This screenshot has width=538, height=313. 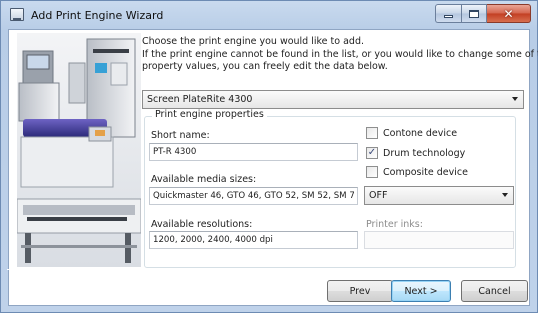 I want to click on media-sizes-label: Available media sizes:, so click(x=204, y=179).